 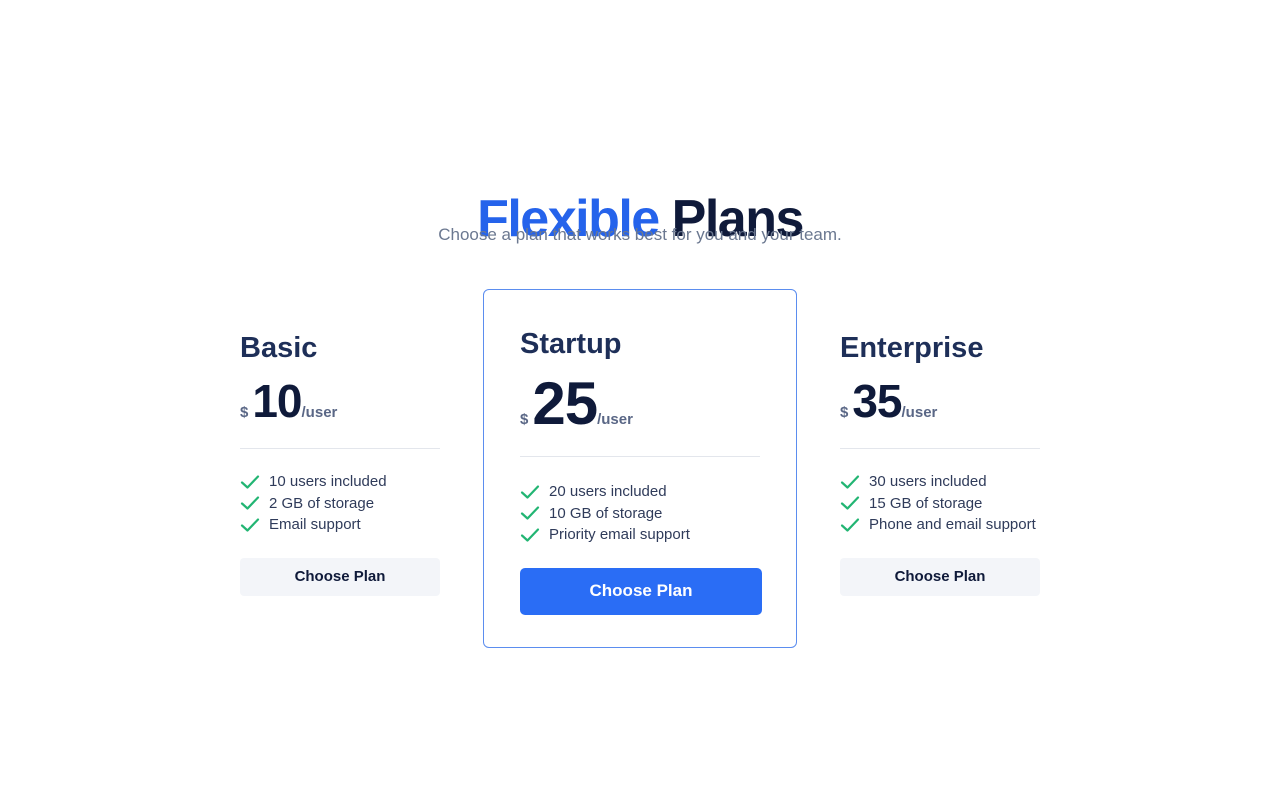 What do you see at coordinates (328, 482) in the screenshot?
I see `feature-label: 10 users included` at bounding box center [328, 482].